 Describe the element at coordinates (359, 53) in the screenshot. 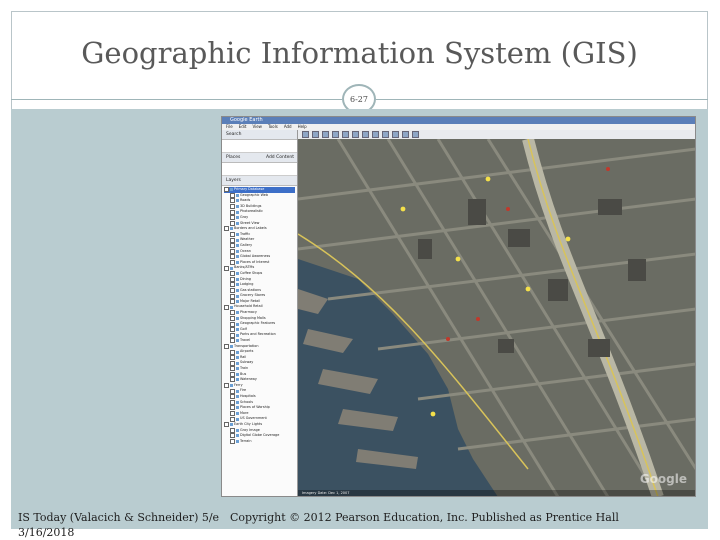

I see `slide-title: Geographic Information System (GIS)` at that location.